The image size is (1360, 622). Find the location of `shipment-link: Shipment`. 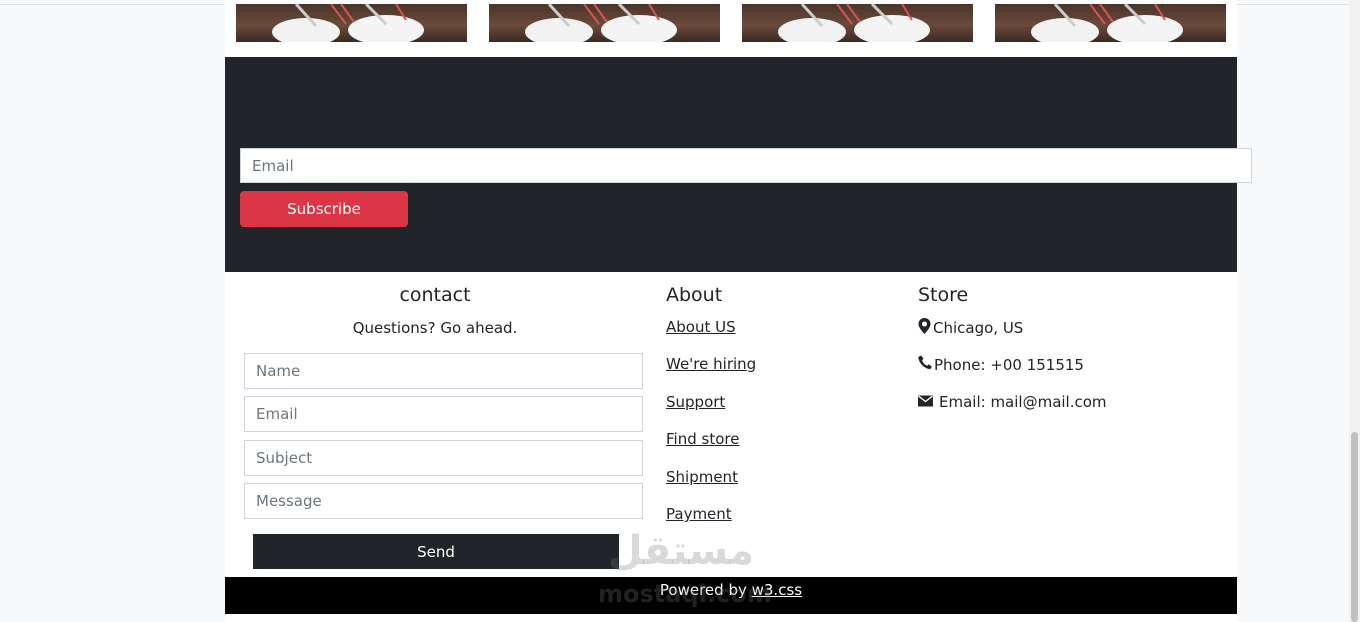

shipment-link: Shipment is located at coordinates (702, 477).